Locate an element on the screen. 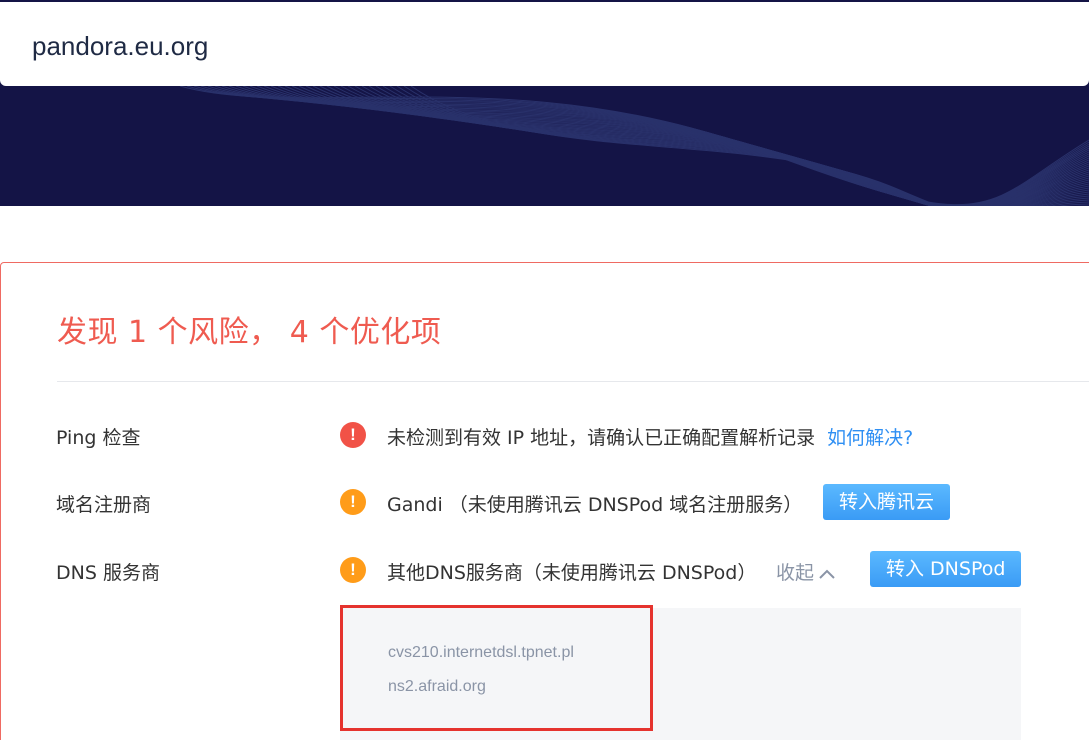 This screenshot has height=740, width=1089. collapse-toggle: 收起 is located at coordinates (806, 571).